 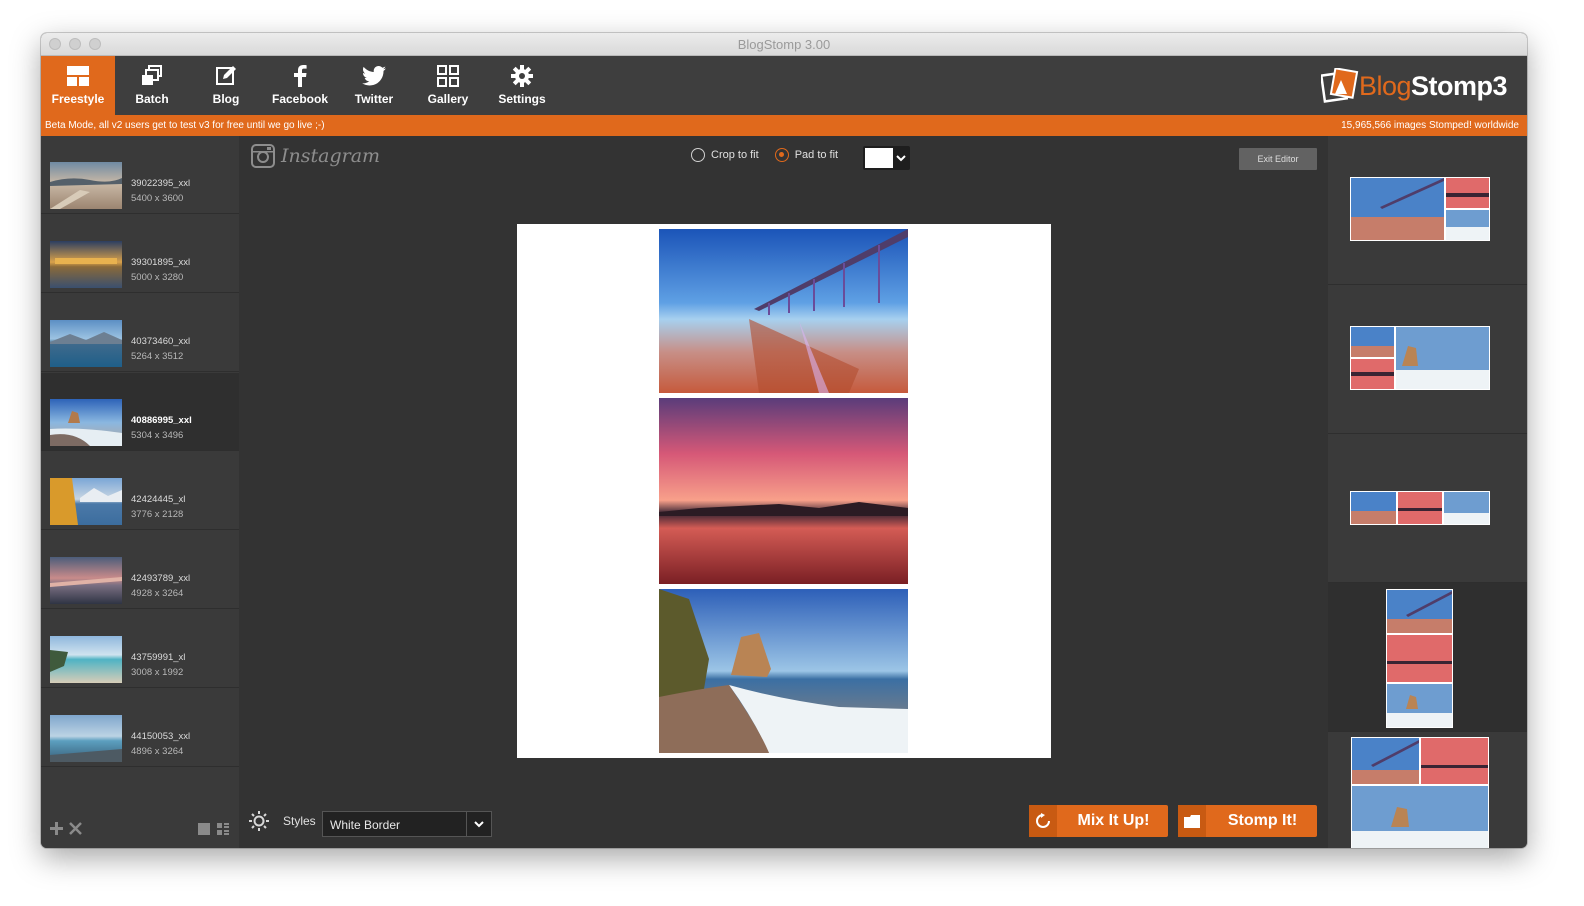 What do you see at coordinates (1430, 125) in the screenshot?
I see `stomp-counter: 15,965,566 images Stomped! worldwide` at bounding box center [1430, 125].